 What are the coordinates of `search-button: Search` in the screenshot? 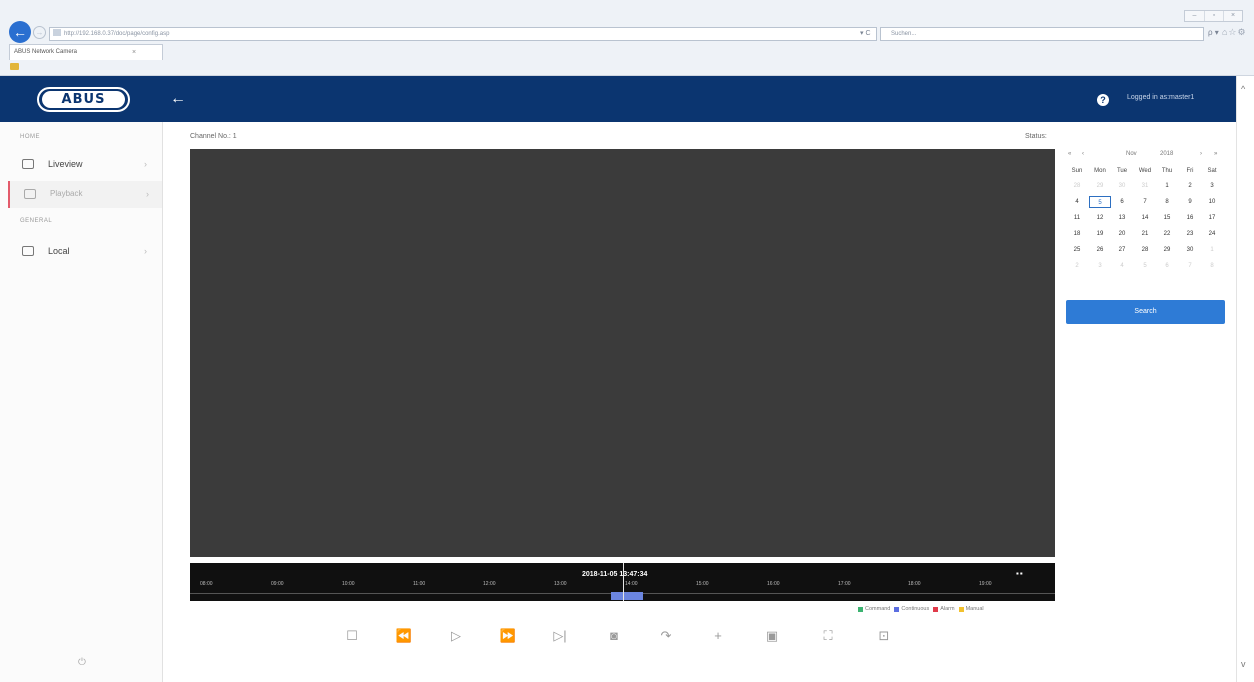 It's located at (1145, 312).